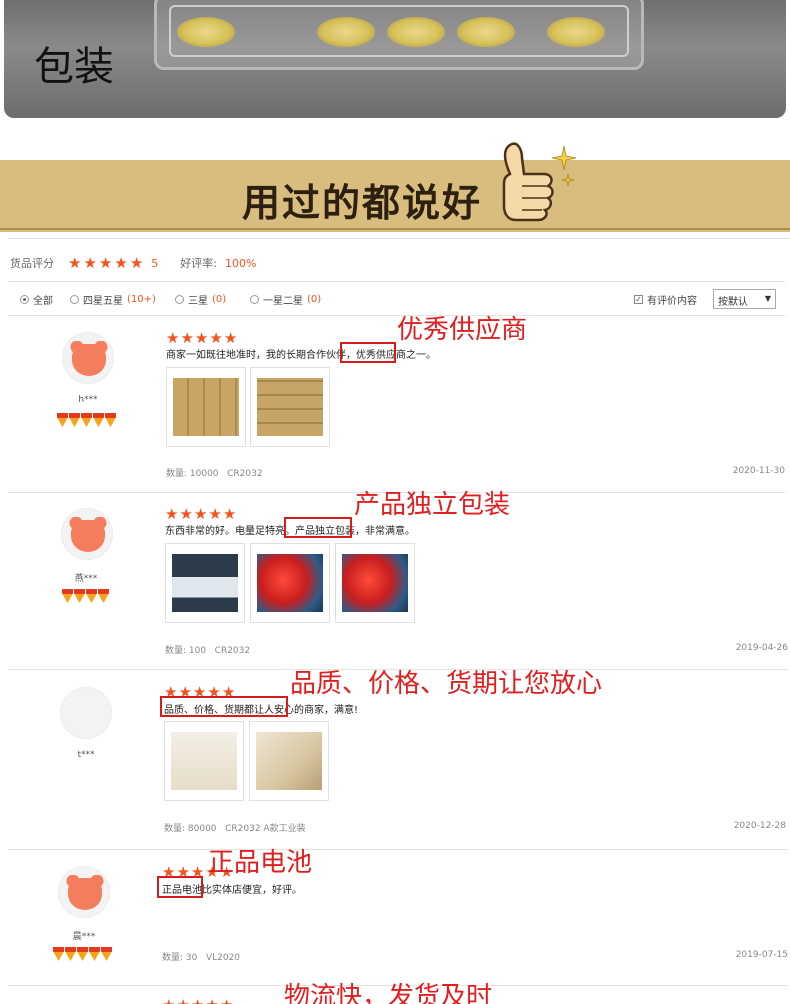 This screenshot has height=1004, width=790. What do you see at coordinates (539, 182) in the screenshot?
I see `thumbs-up-icon` at bounding box center [539, 182].